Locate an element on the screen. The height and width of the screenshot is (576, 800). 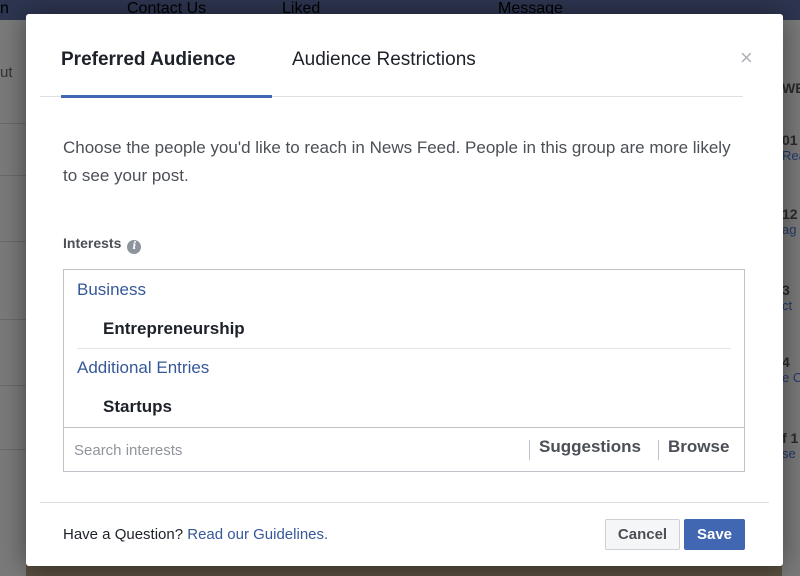
interest-item-startups: Startups is located at coordinates (137, 407).